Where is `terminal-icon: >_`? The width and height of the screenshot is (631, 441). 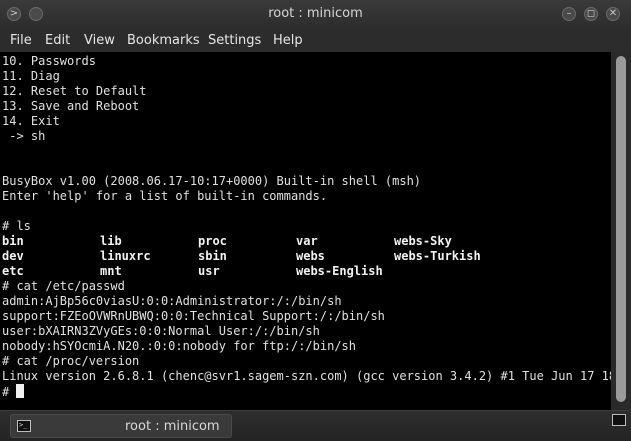
terminal-icon: >_ is located at coordinates (24, 426).